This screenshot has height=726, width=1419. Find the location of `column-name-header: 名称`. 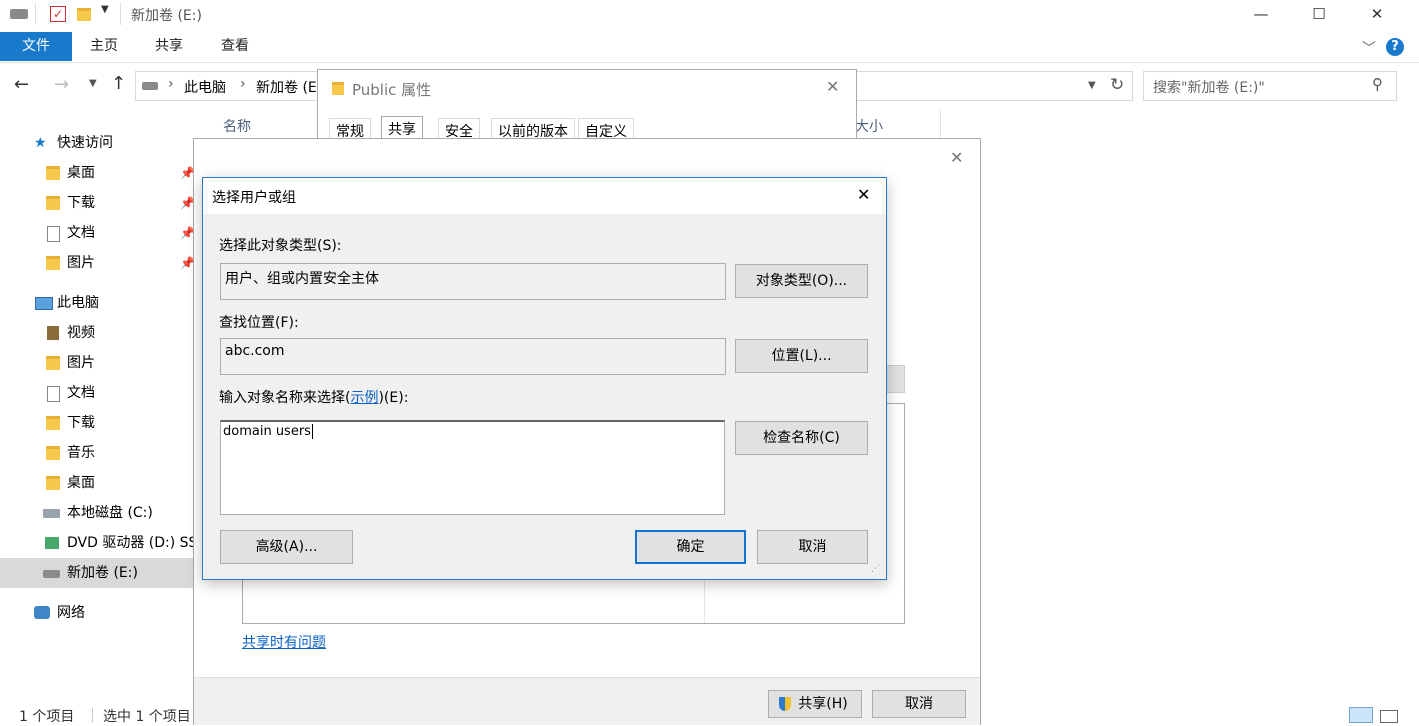

column-name-header: 名称 is located at coordinates (237, 126).